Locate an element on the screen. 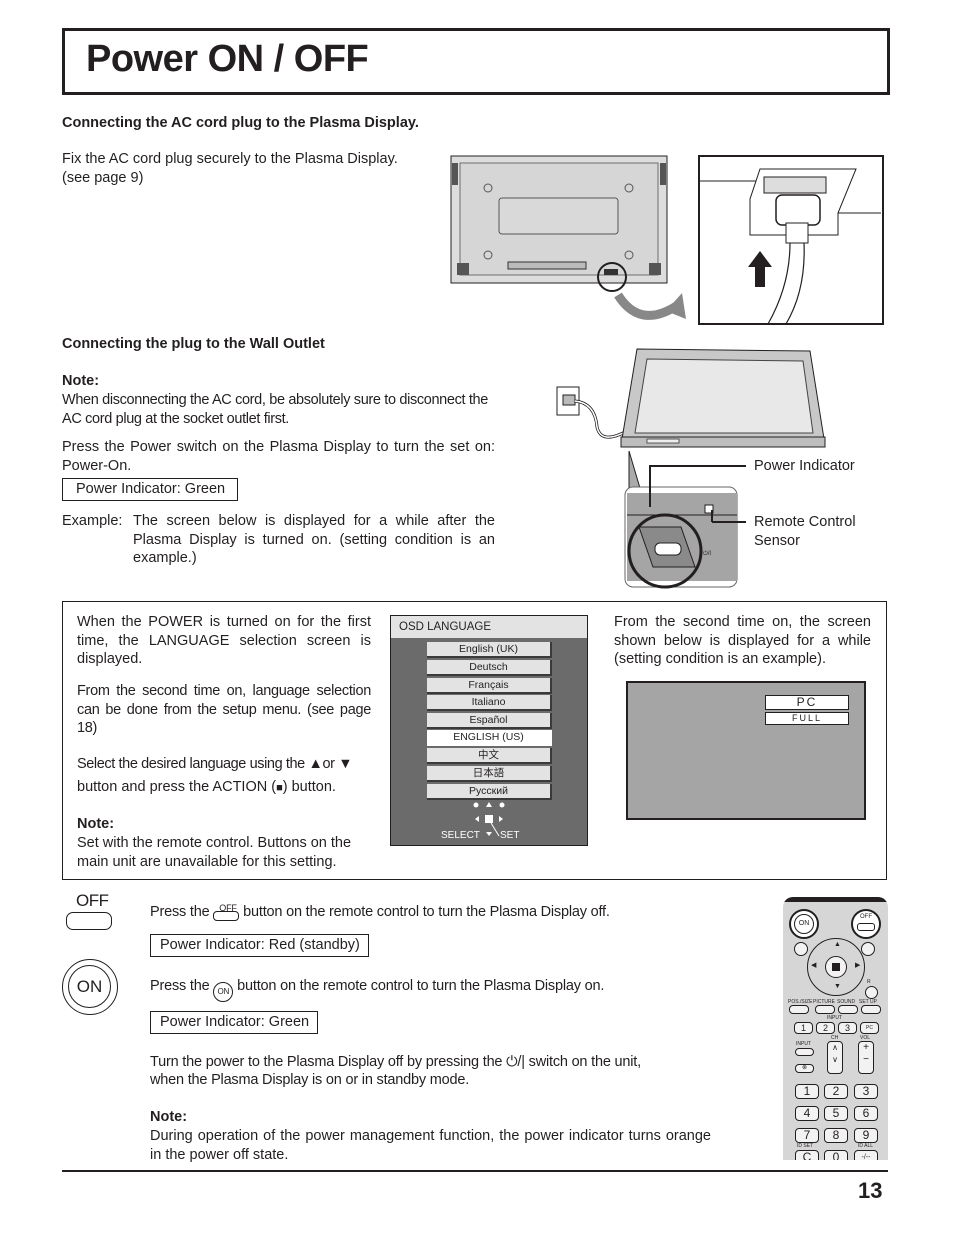 The image size is (954, 1235). example-label: Example: is located at coordinates (92, 521).